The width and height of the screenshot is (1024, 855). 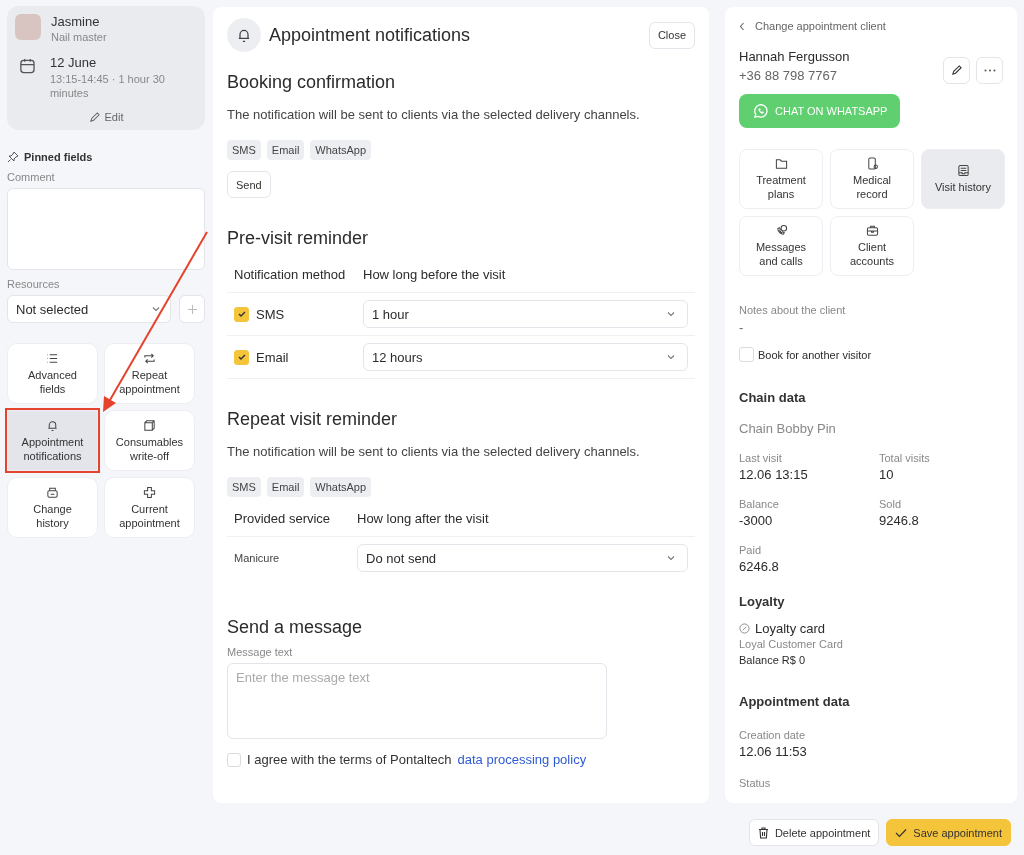 What do you see at coordinates (312, 82) in the screenshot?
I see `section-heading: Booking confirmation` at bounding box center [312, 82].